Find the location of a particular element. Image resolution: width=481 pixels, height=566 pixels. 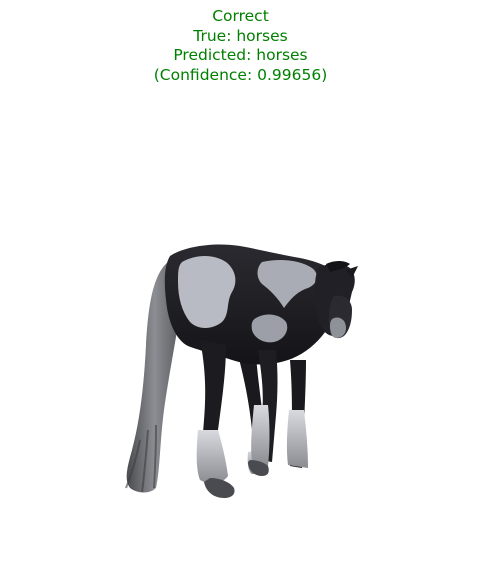

predicted-label: Predicted: horses is located at coordinates (240, 55).